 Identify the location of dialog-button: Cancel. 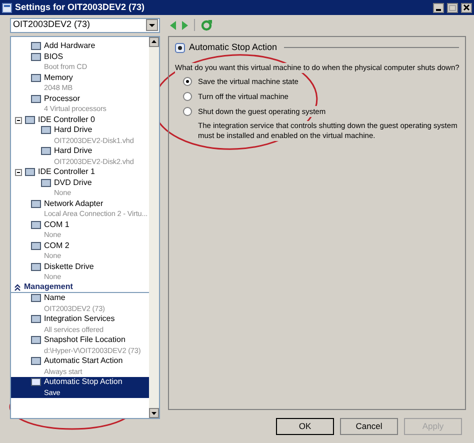
(369, 426).